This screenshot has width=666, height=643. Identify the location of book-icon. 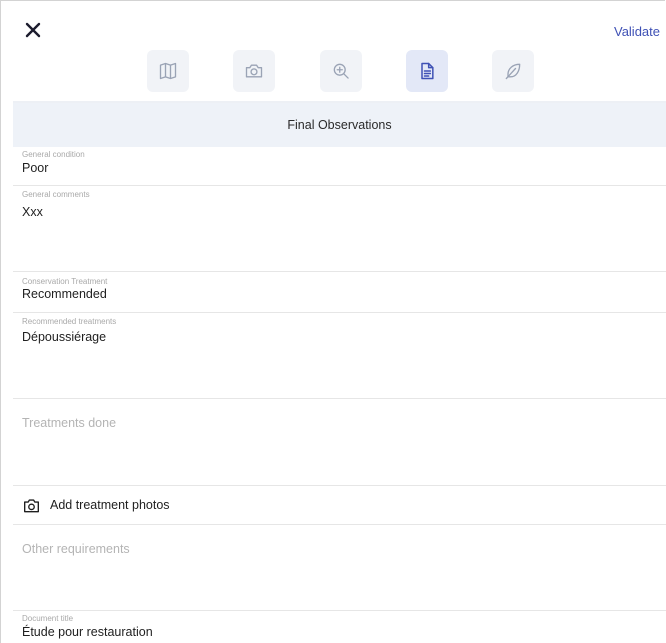
(168, 71).